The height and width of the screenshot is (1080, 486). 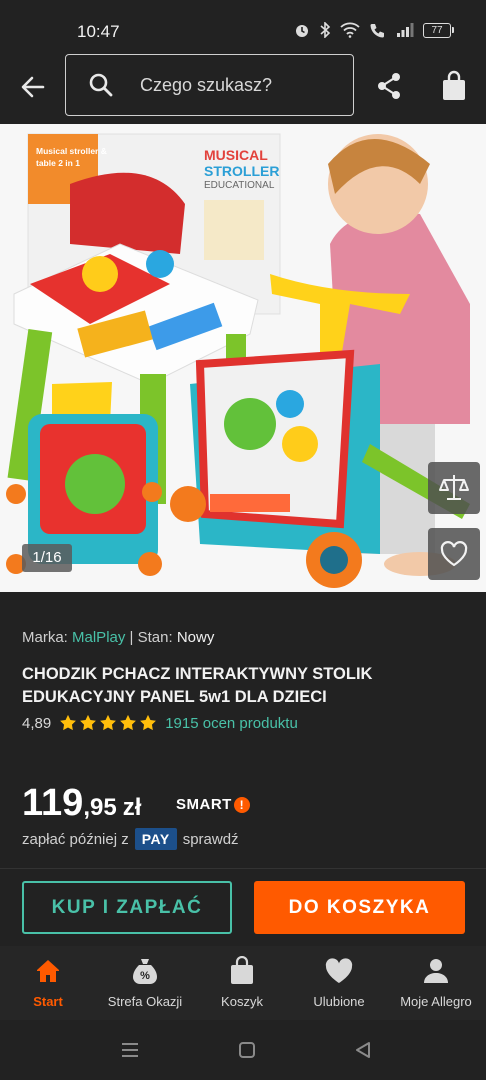 I want to click on brand-line: Marka: MalPlay | Stan: Nowy, so click(x=118, y=637).